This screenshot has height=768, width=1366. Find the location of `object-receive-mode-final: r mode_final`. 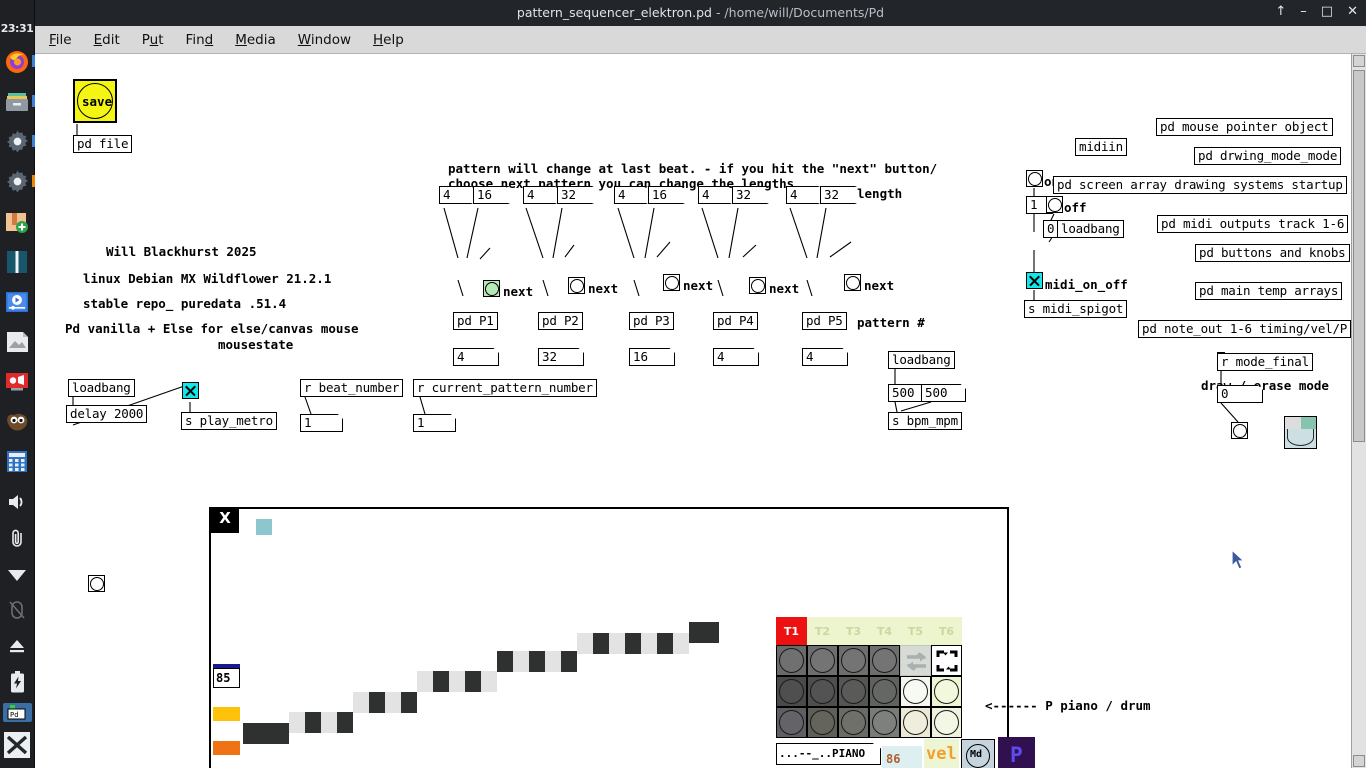

object-receive-mode-final: r mode_final is located at coordinates (1265, 362).